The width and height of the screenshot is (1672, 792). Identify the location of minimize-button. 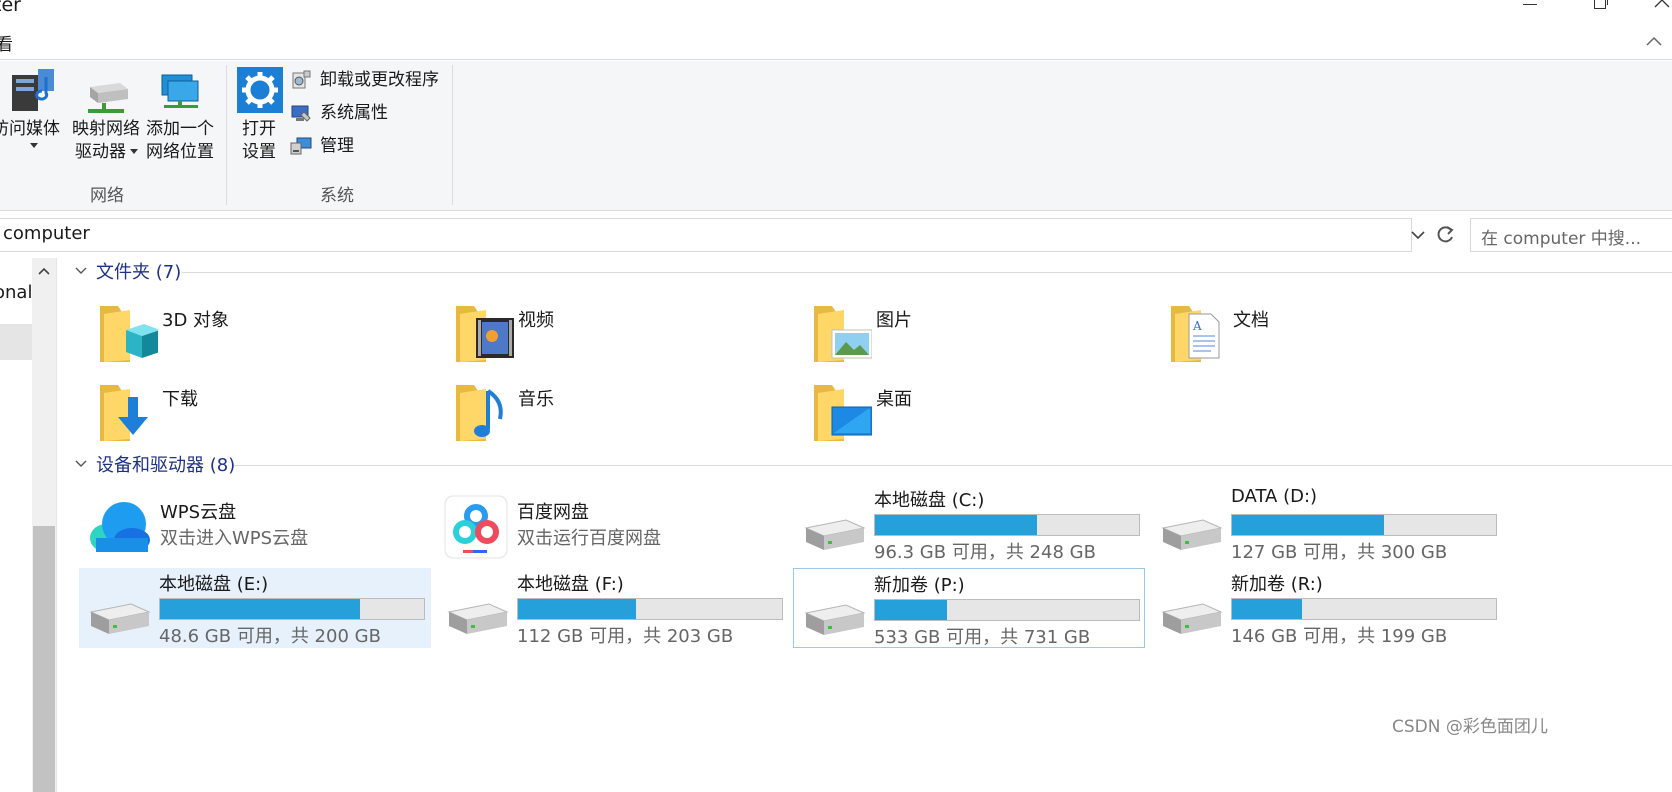
(1530, 9).